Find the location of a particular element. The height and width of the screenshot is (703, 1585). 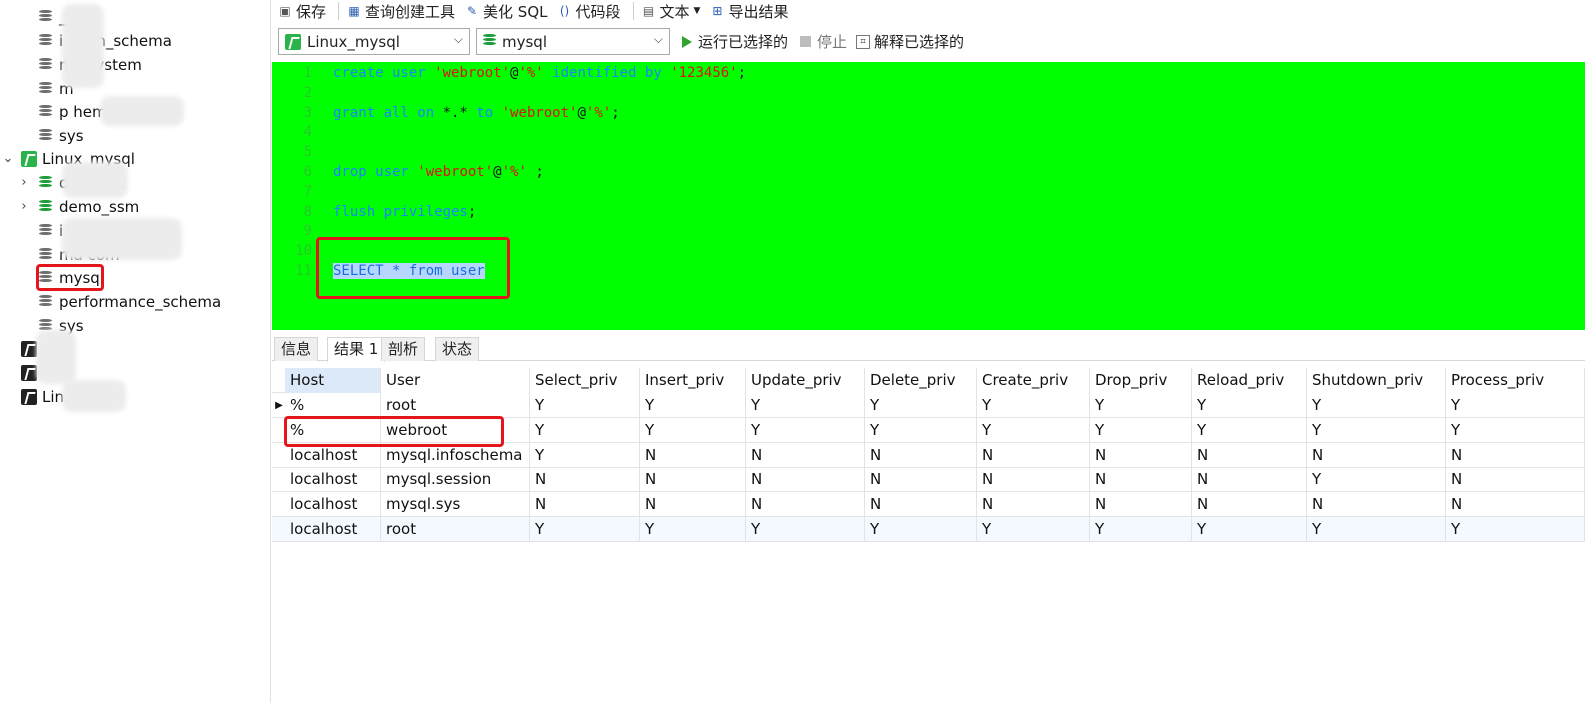

tree-database-item: performance_schema is located at coordinates (135, 302).